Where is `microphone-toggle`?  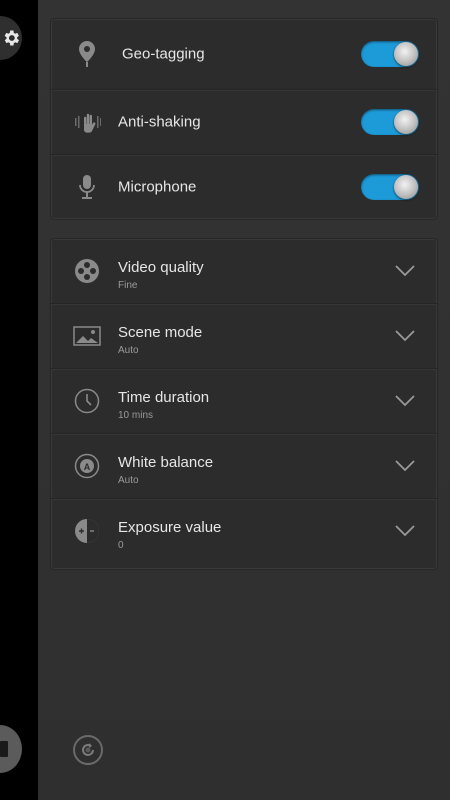
microphone-toggle is located at coordinates (390, 187).